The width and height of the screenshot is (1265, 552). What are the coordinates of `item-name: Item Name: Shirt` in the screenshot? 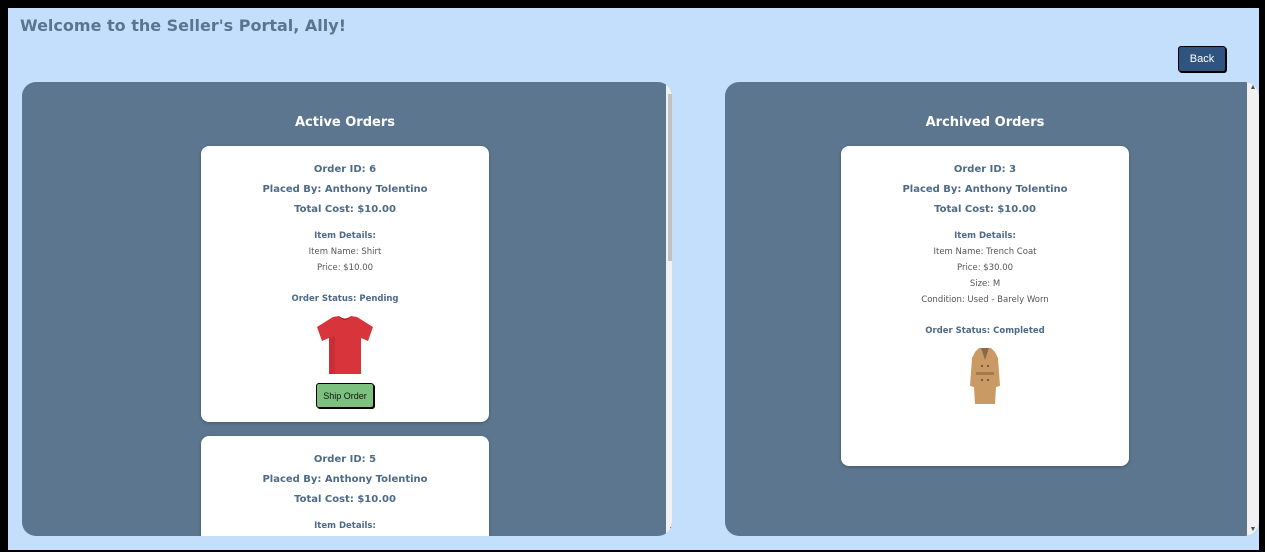 It's located at (345, 252).